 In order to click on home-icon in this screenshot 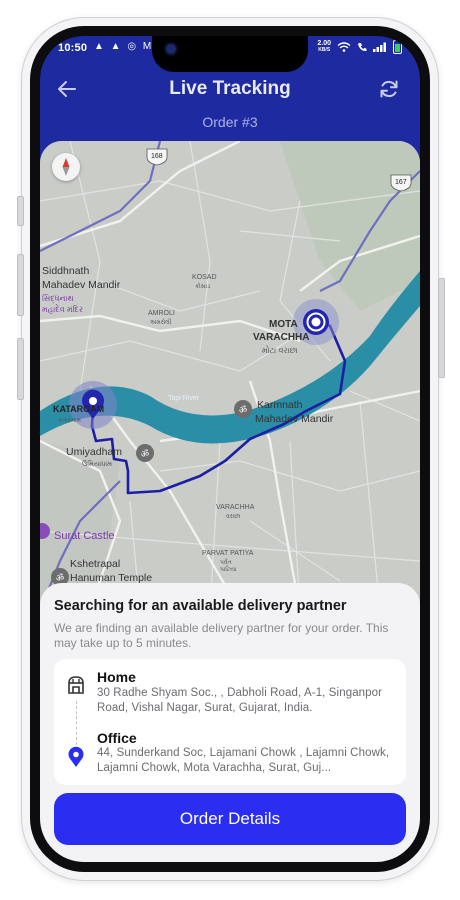, I will do `click(76, 685)`.